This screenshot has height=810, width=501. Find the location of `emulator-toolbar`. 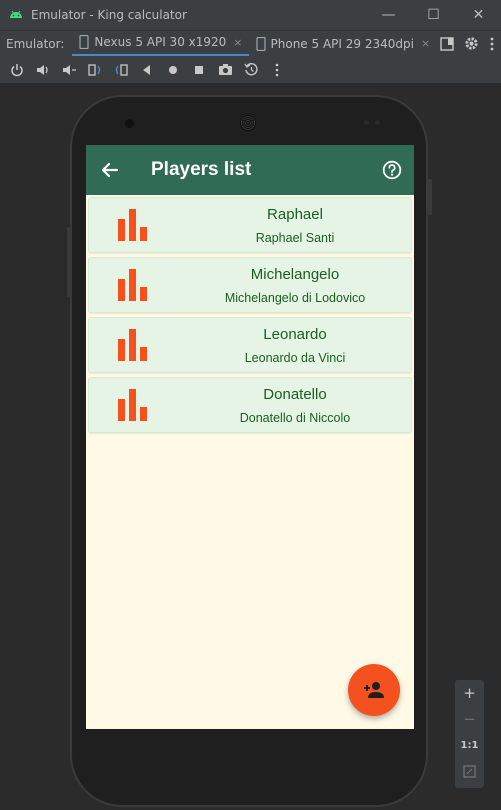

emulator-toolbar is located at coordinates (250, 70).